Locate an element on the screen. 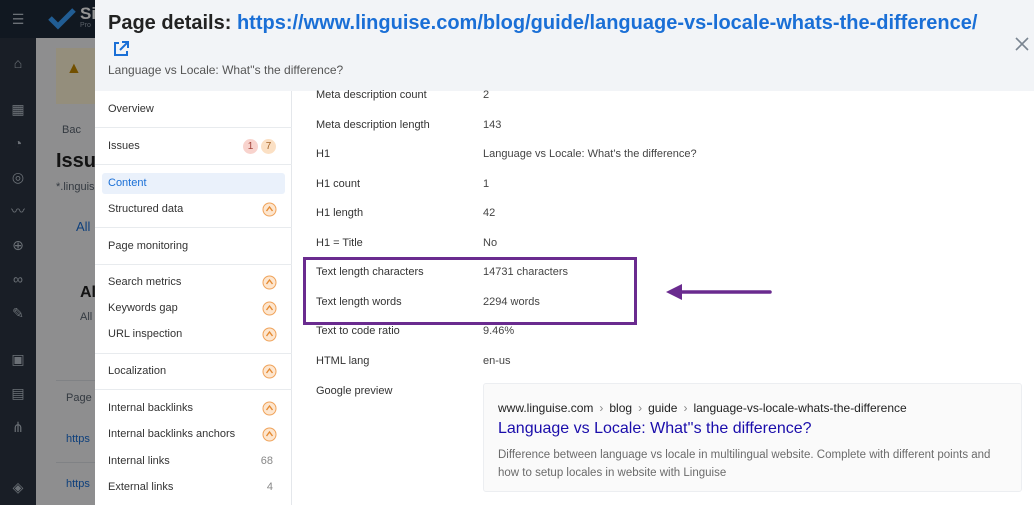 This screenshot has height=505, width=1034. row-value: 2 is located at coordinates (486, 95).